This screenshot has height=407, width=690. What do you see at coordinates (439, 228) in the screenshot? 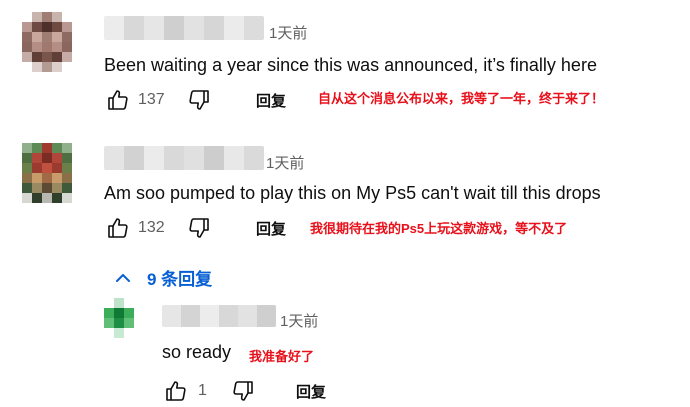
I see `translation-note: 我很期待在我的Ps5上玩这款游戏，等不及了` at bounding box center [439, 228].